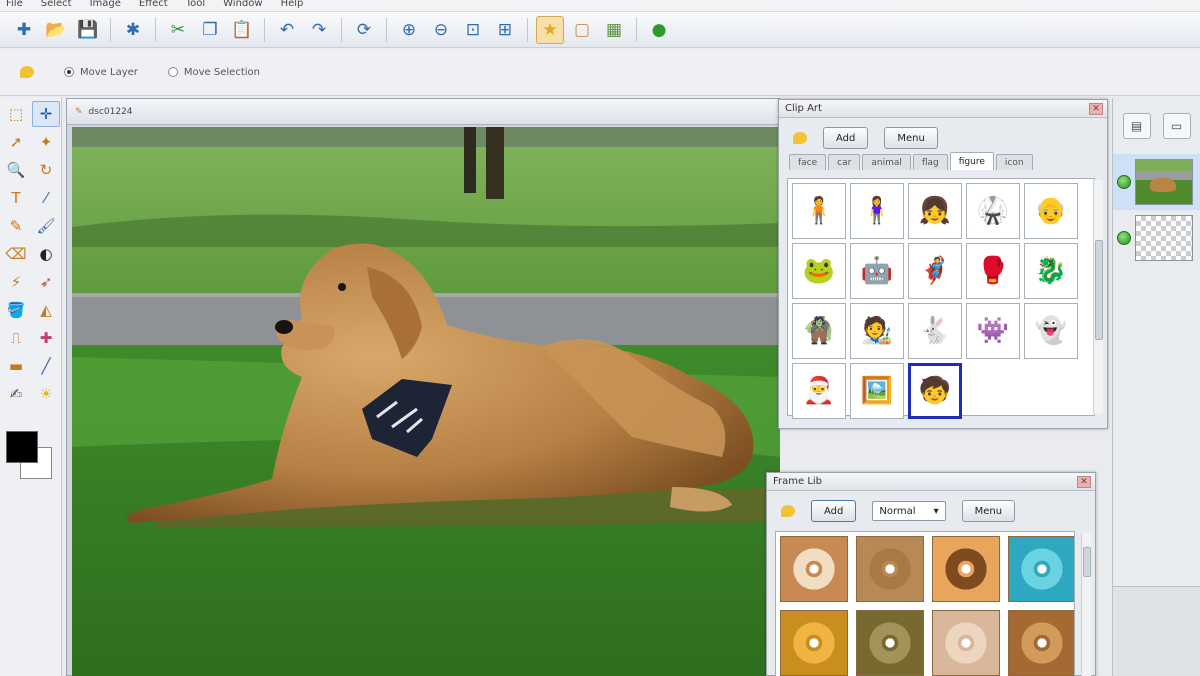  Describe the element at coordinates (935, 211) in the screenshot. I see `clip-art-item: 👧` at that location.